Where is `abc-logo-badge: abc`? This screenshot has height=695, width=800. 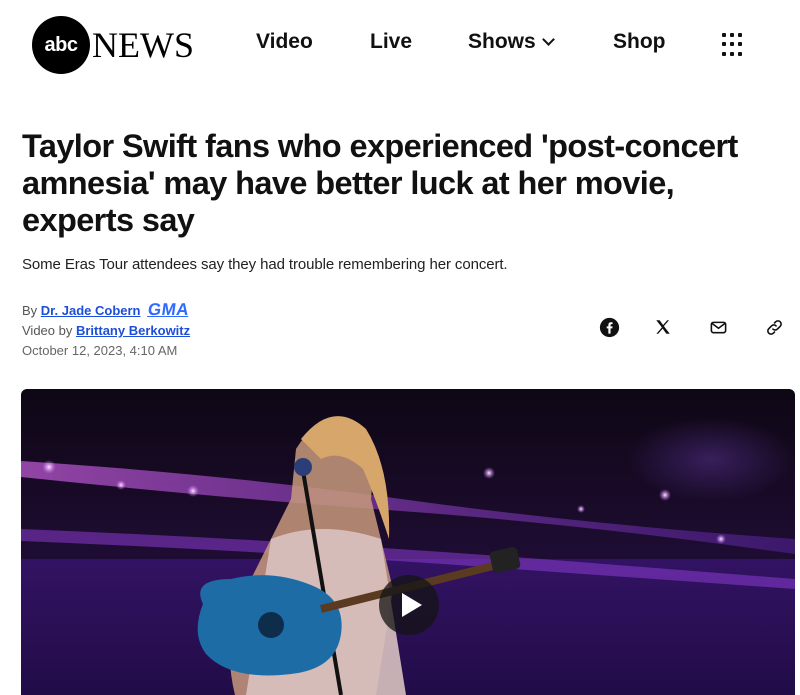
abc-logo-badge: abc is located at coordinates (61, 45).